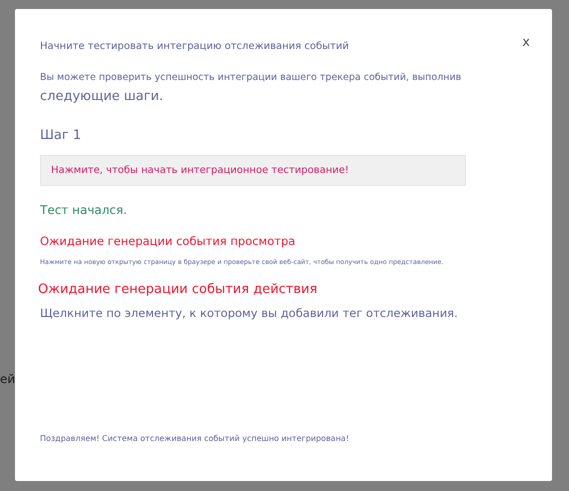  What do you see at coordinates (178, 289) in the screenshot?
I see `action-event-heading: Ожидание генерации события действия` at bounding box center [178, 289].